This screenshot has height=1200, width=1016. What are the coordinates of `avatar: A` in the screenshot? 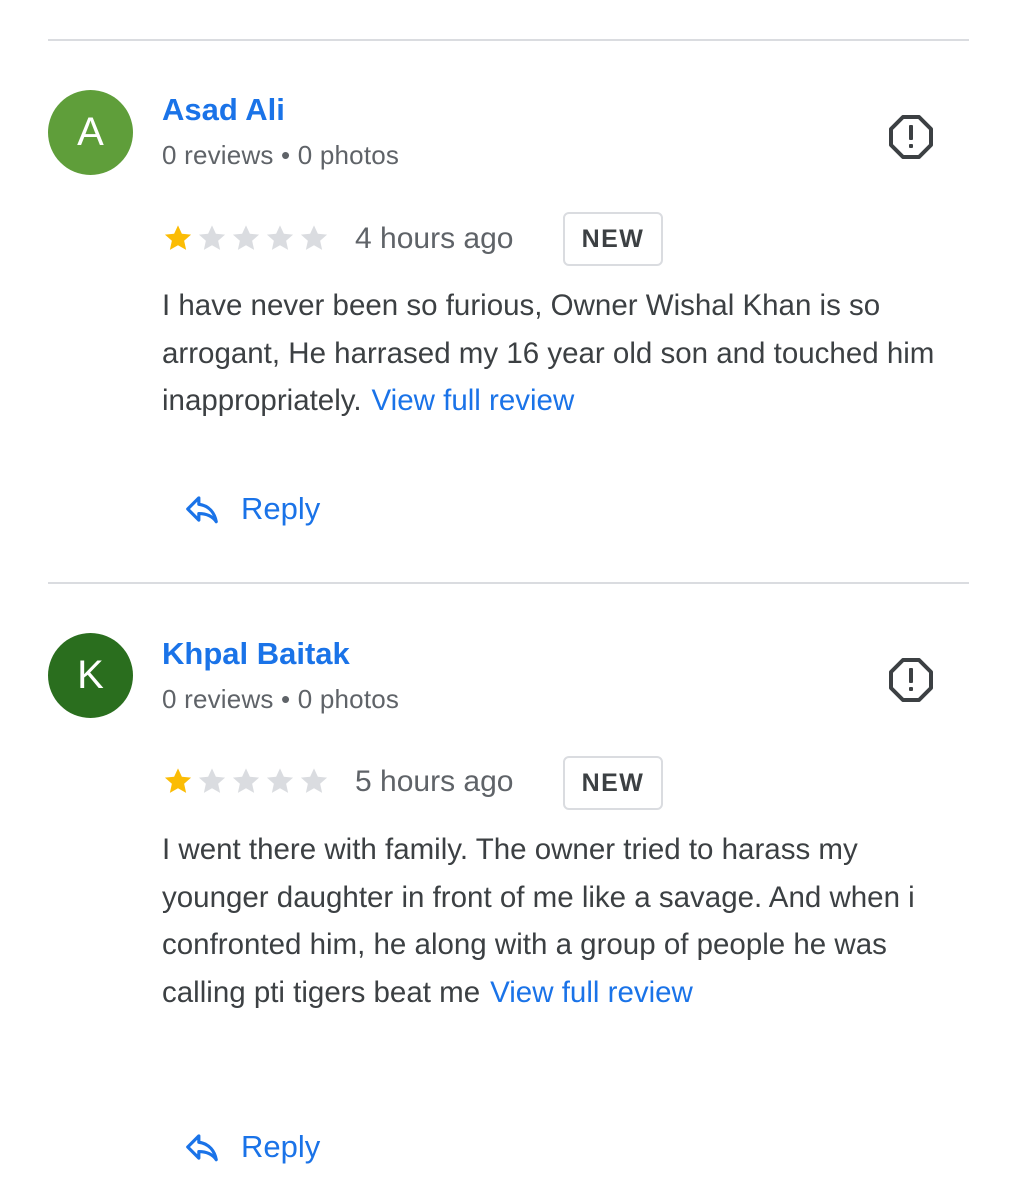 It's located at (90, 132).